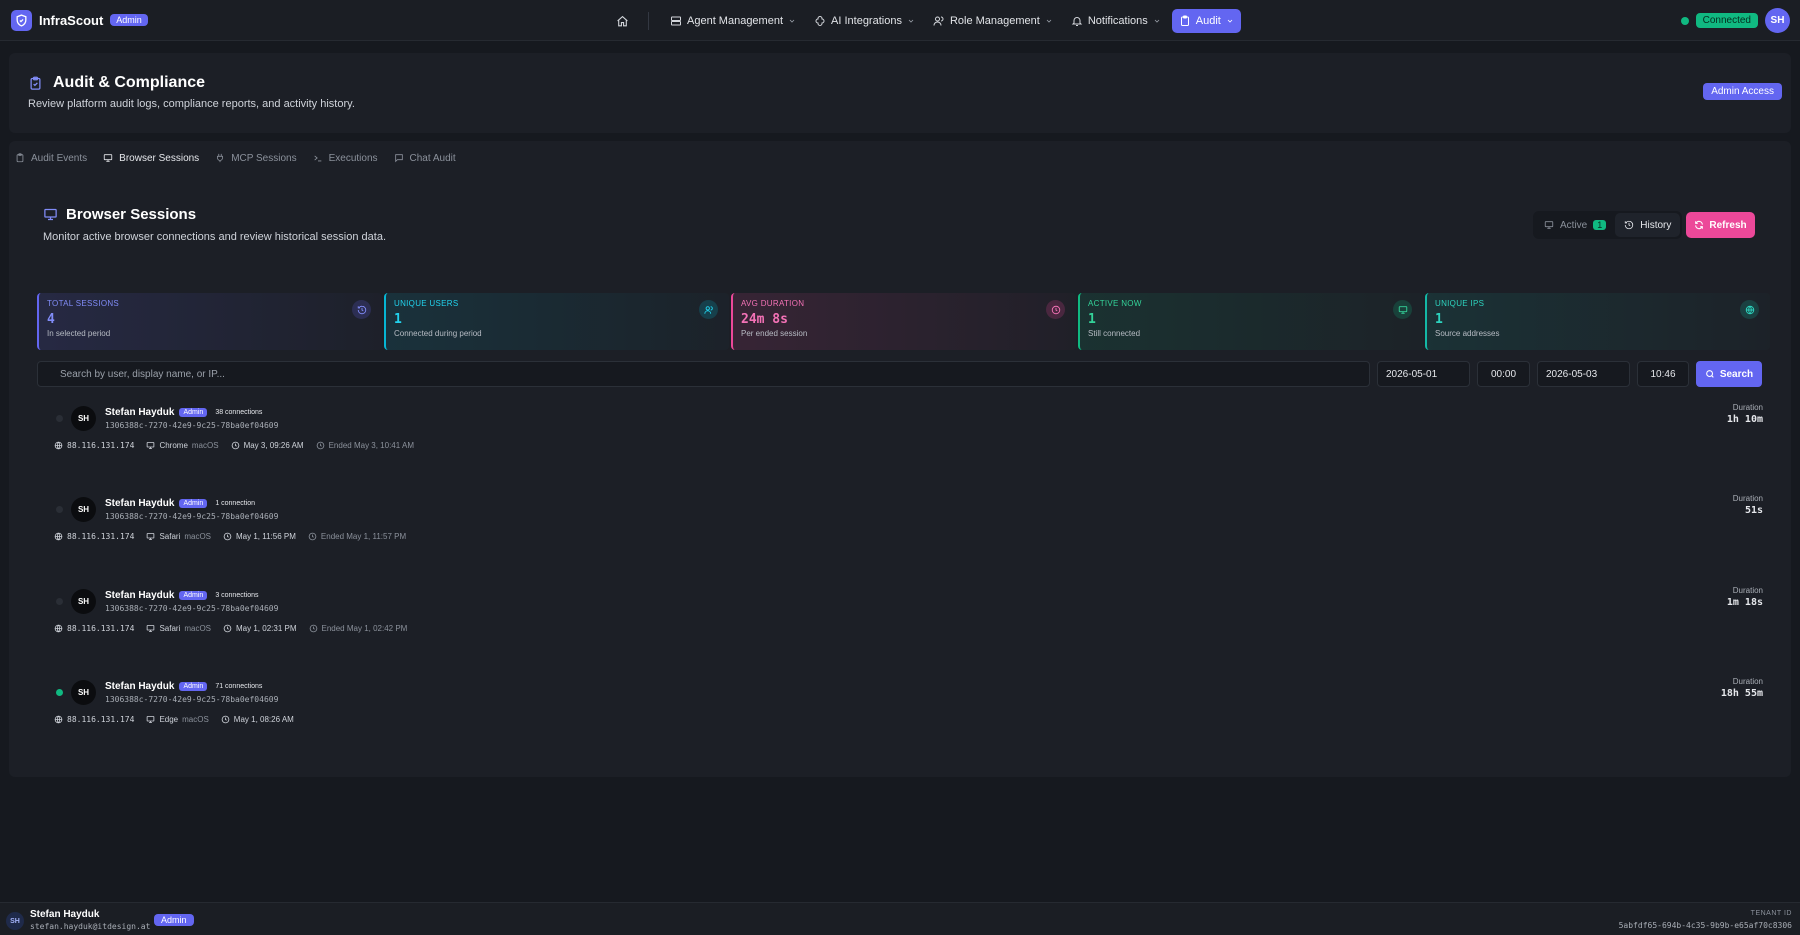 This screenshot has width=1800, height=935. I want to click on tab-label: Chat Audit, so click(432, 158).